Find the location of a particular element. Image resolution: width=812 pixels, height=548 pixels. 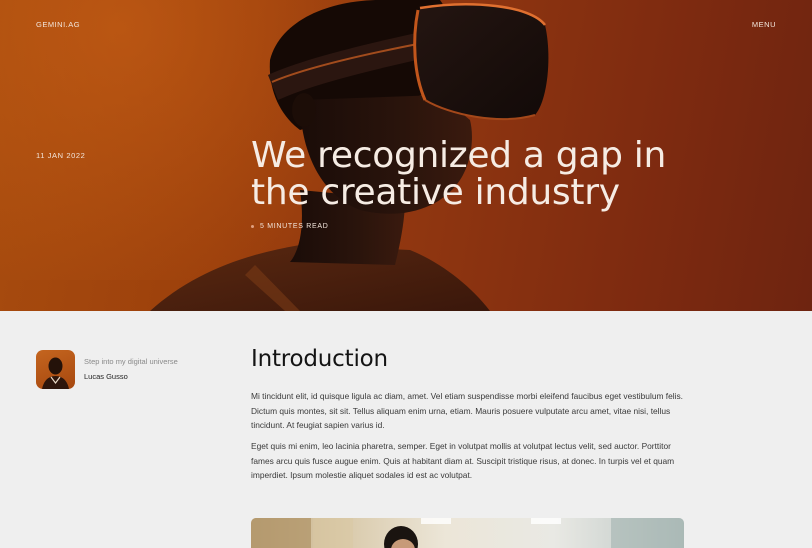

article-image is located at coordinates (467, 533).